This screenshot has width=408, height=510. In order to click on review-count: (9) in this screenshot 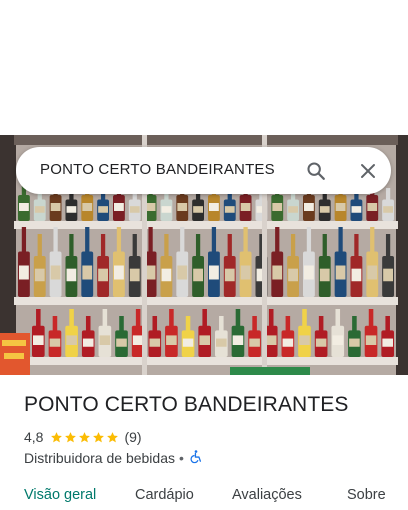, I will do `click(132, 437)`.